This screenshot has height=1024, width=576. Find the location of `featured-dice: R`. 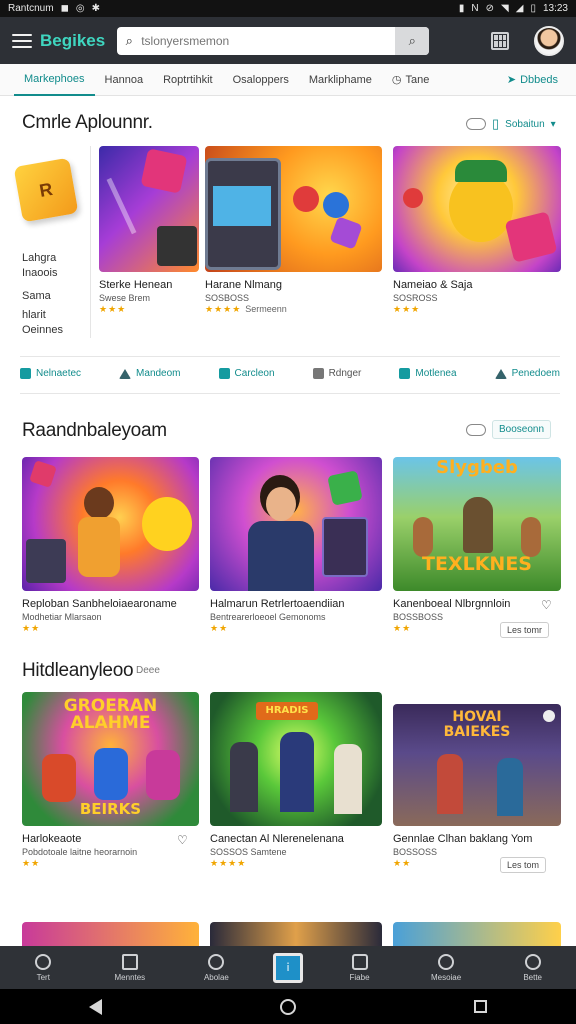

featured-dice: R is located at coordinates (46, 193).